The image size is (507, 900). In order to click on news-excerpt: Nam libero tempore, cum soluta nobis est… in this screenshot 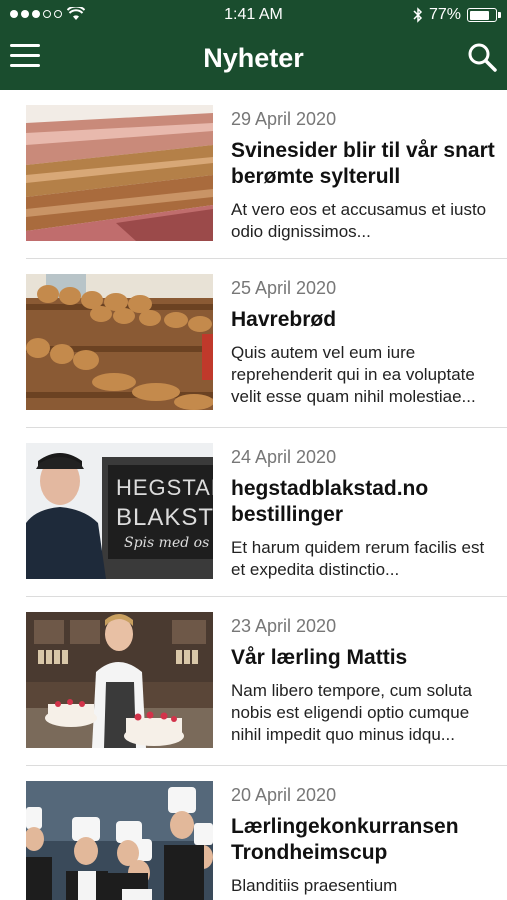, I will do `click(351, 712)`.